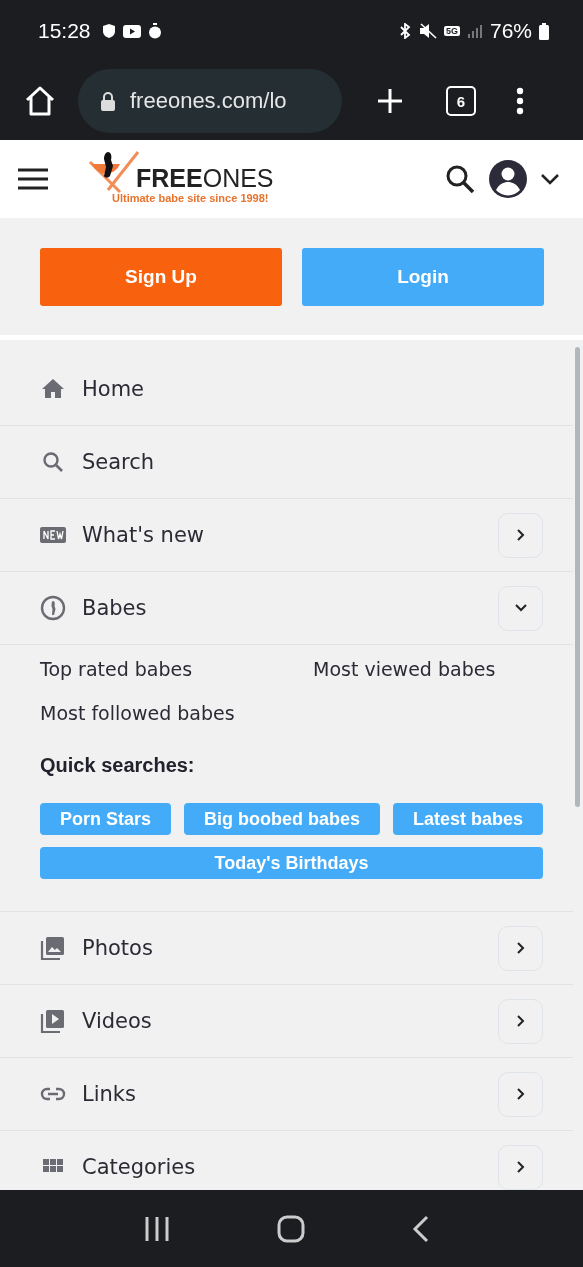  Describe the element at coordinates (53, 608) in the screenshot. I see `figure-circle-icon` at that location.